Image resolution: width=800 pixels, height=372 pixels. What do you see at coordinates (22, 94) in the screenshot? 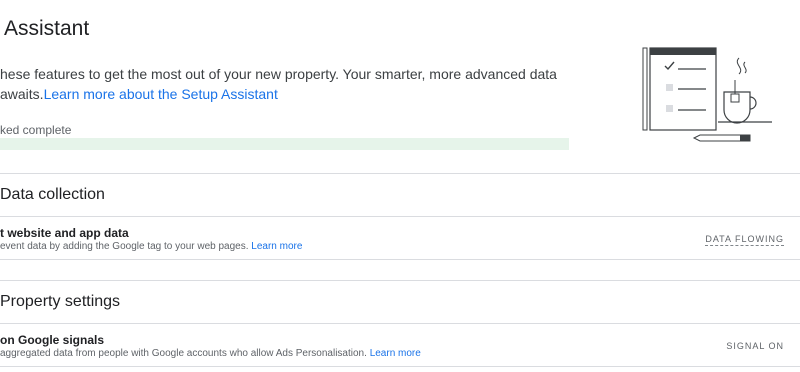
I see `description-line-2: awaits.` at bounding box center [22, 94].